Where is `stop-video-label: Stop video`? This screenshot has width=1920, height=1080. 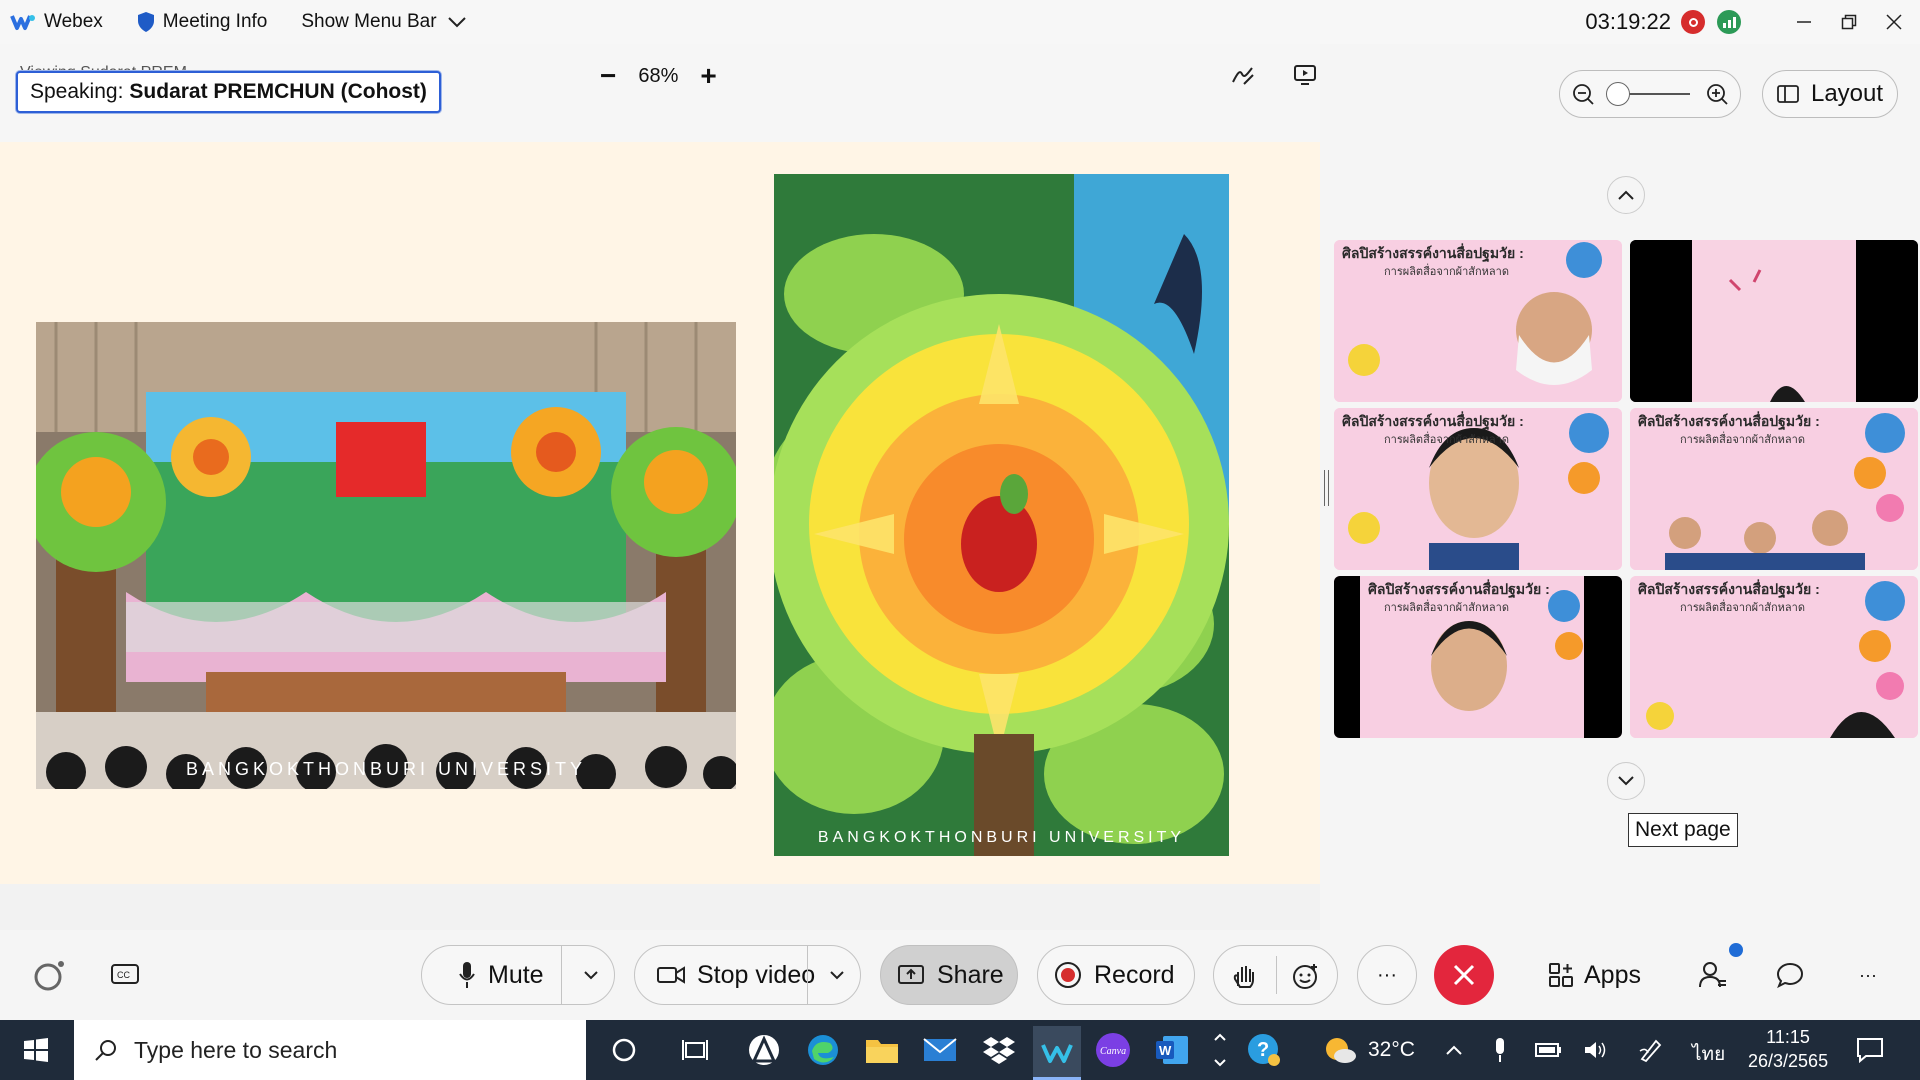
stop-video-label: Stop video is located at coordinates (756, 974).